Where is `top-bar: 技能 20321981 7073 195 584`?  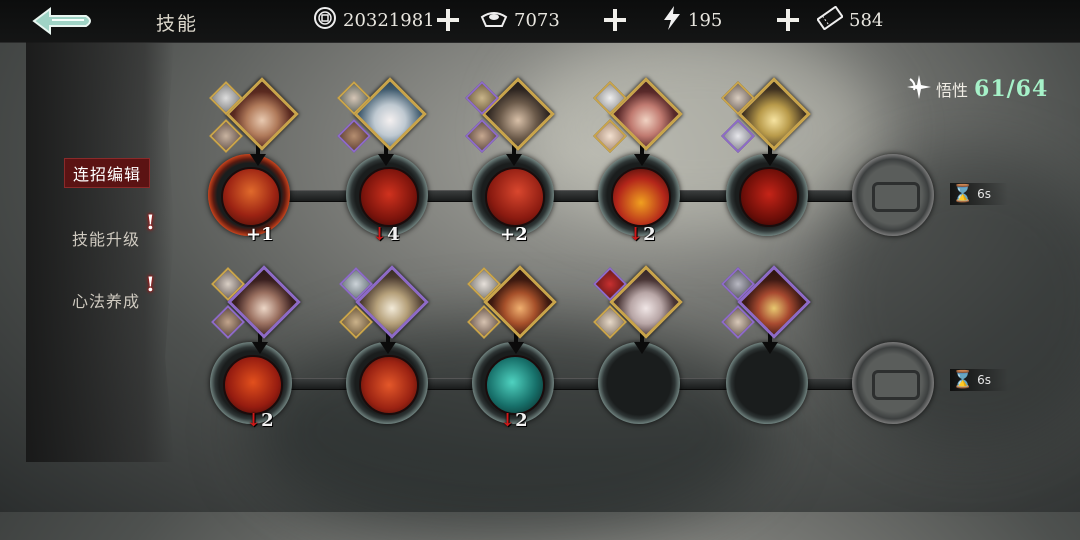 top-bar: 技能 20321981 7073 195 584 is located at coordinates (540, 21).